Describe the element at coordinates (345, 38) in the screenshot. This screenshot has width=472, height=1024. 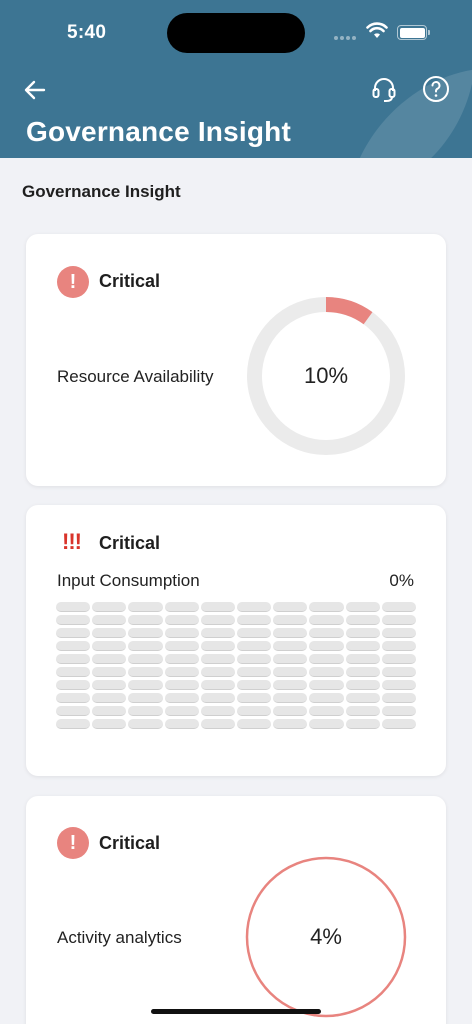
I see `cellular-signal-icon` at that location.